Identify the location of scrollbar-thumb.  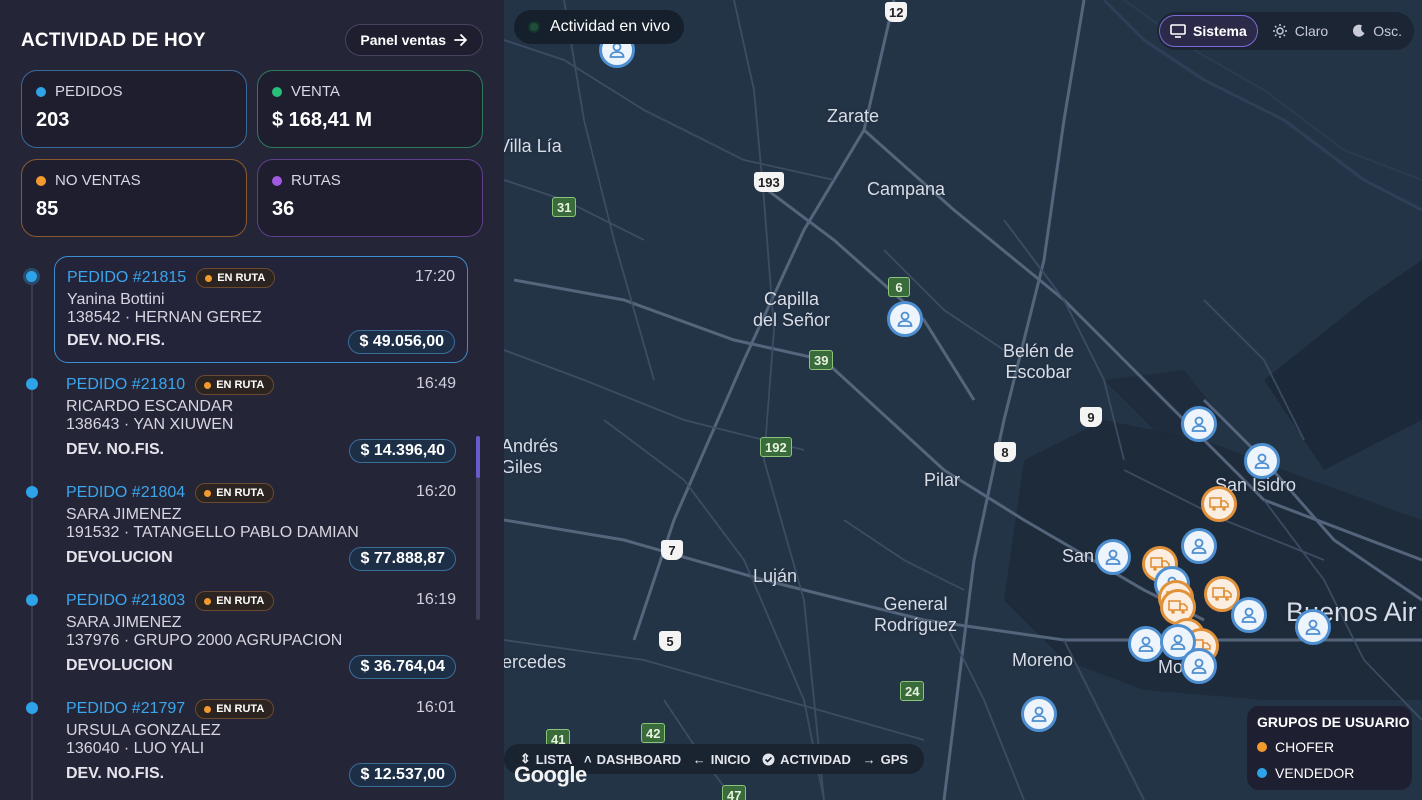
(478, 457).